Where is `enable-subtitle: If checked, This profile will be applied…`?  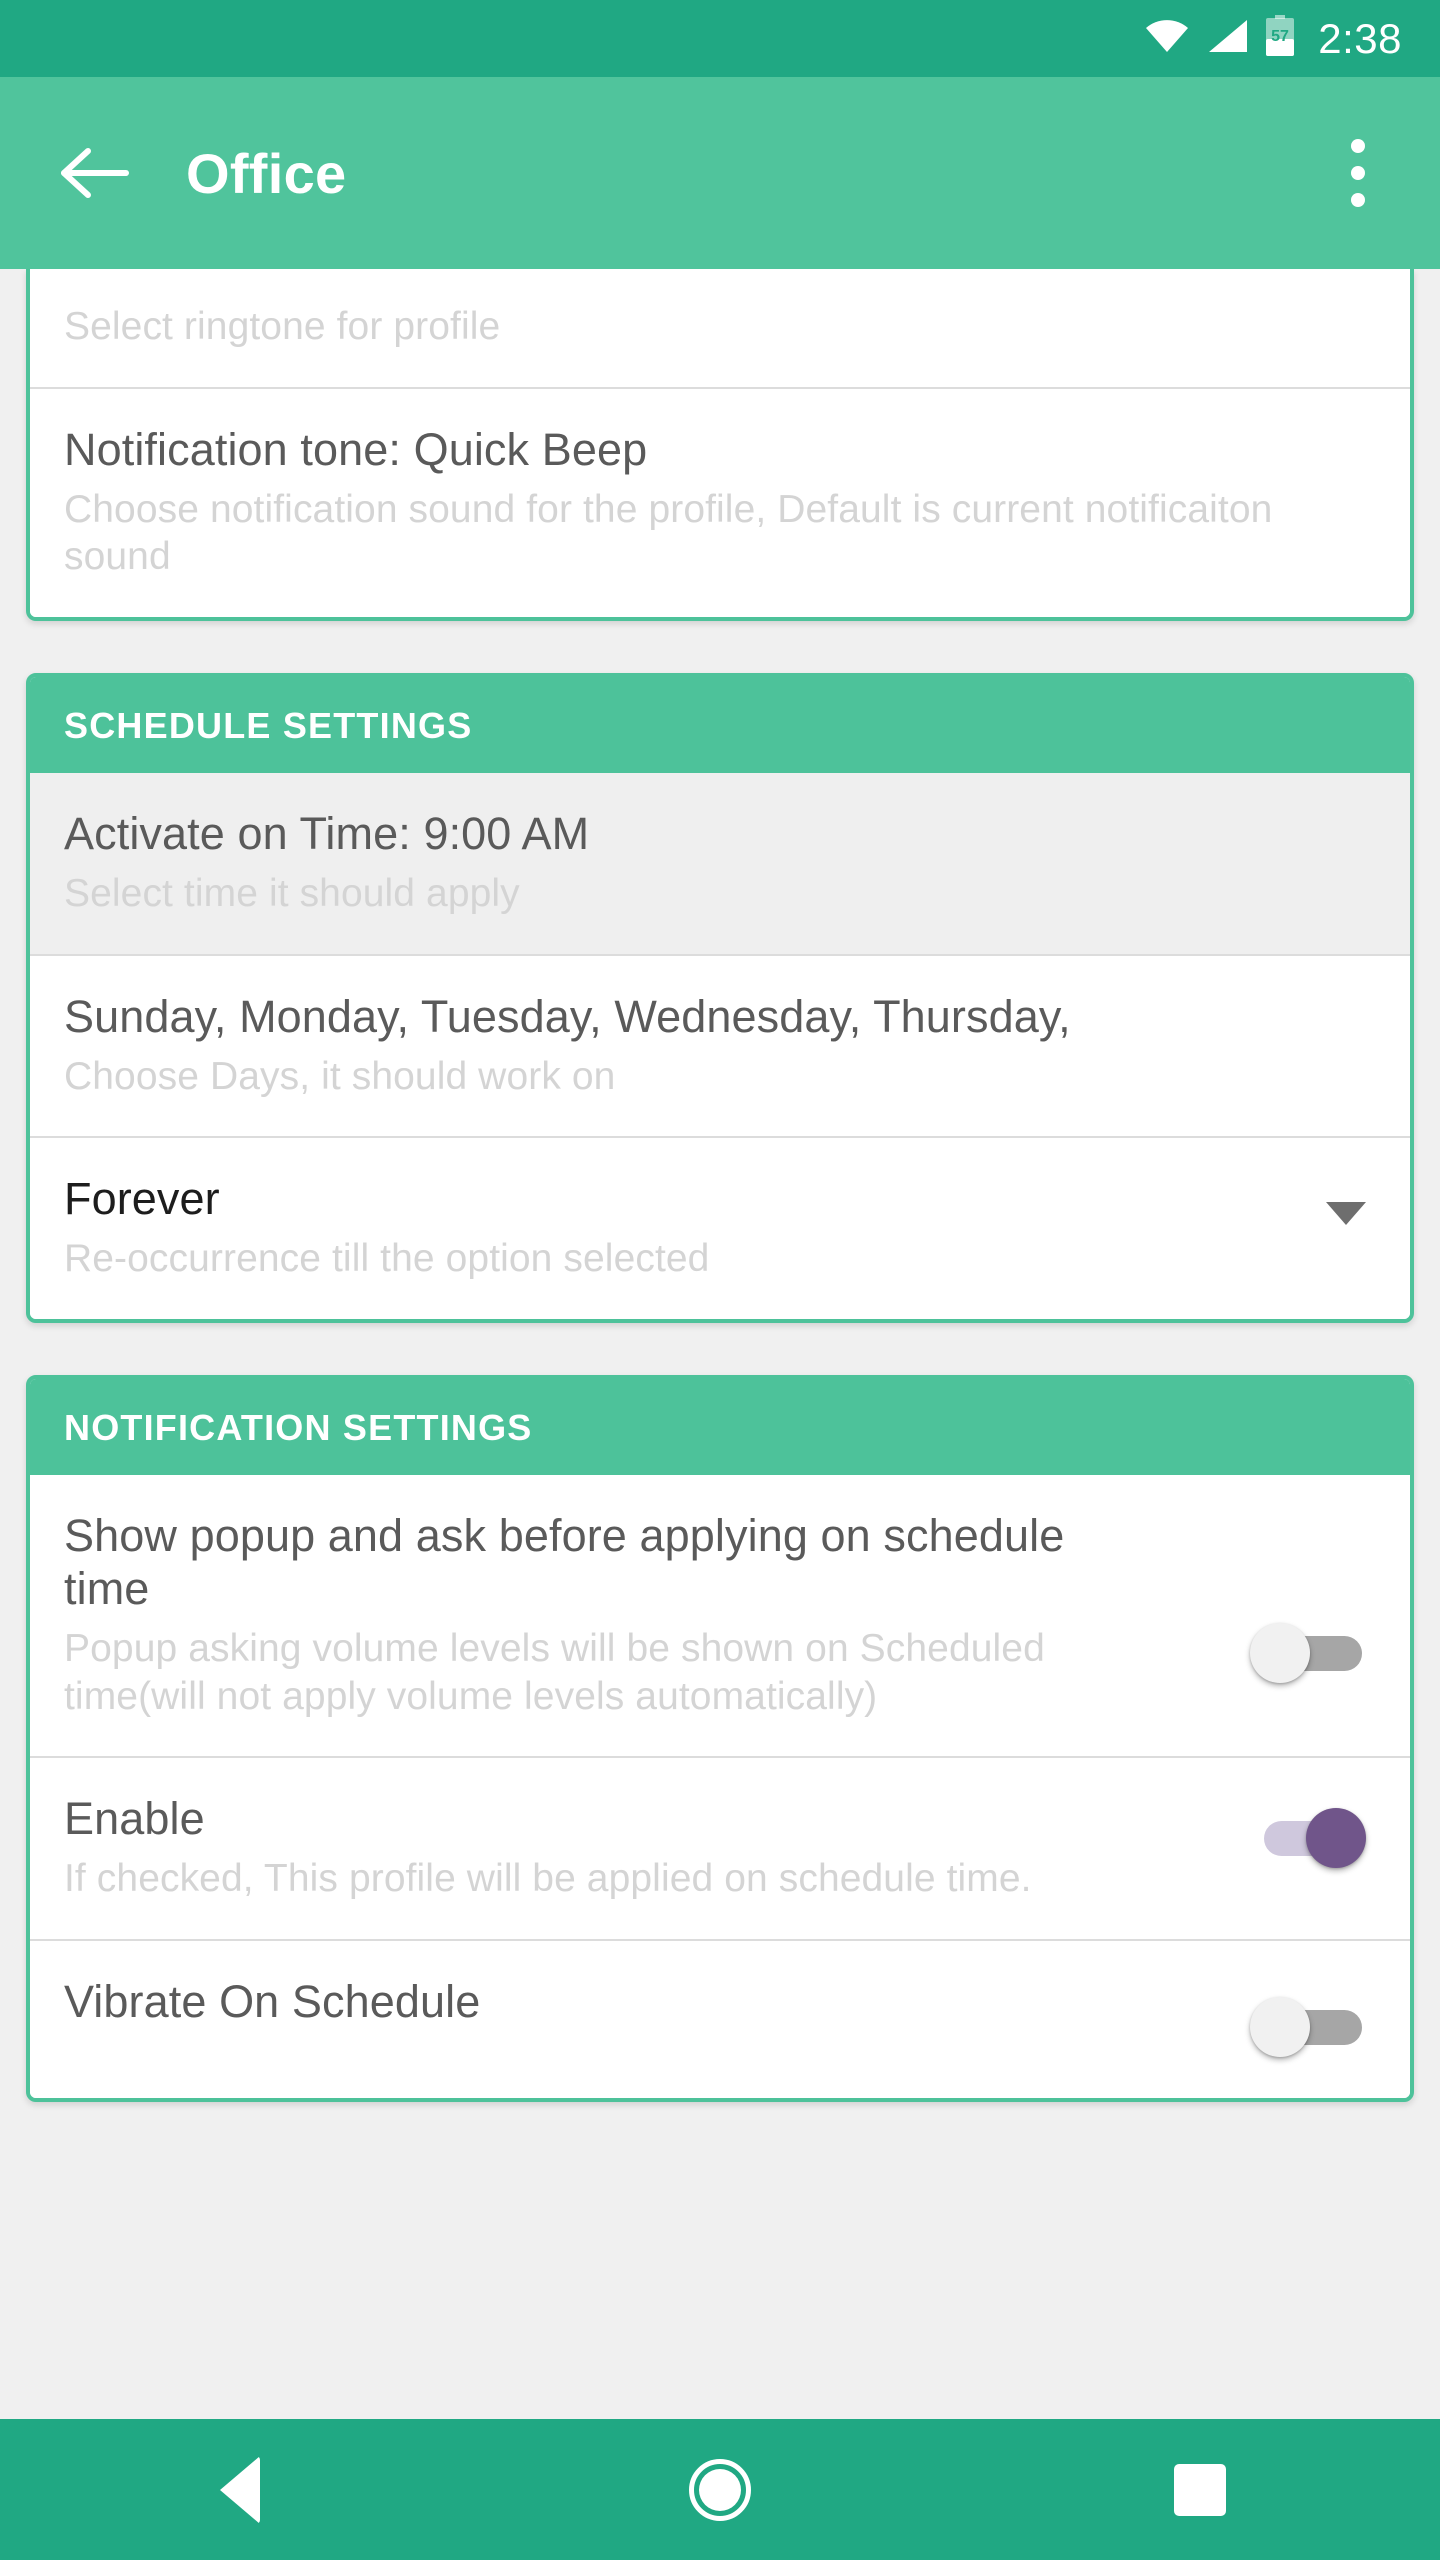
enable-subtitle: If checked, This profile will be applied… is located at coordinates (548, 1879).